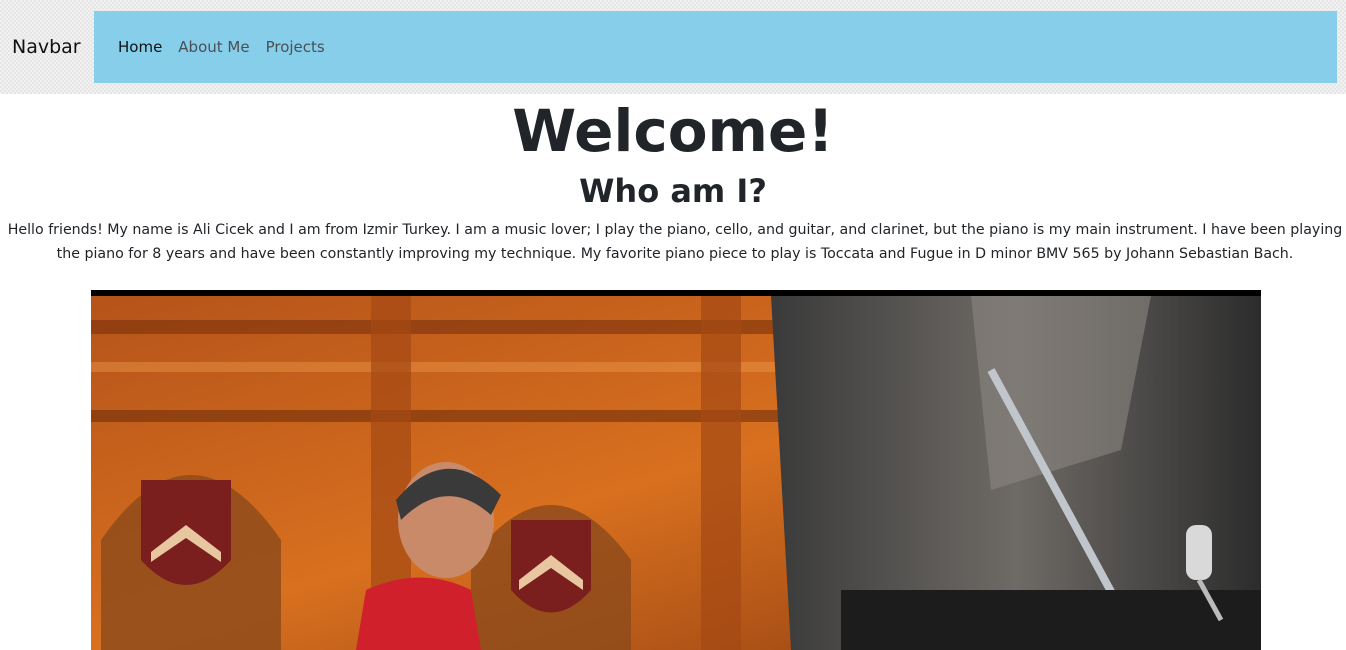 This screenshot has width=1346, height=650. I want to click on nav-link-home: Home, so click(140, 47).